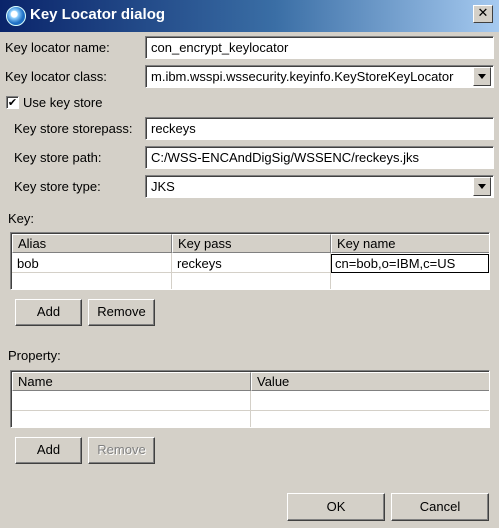 The image size is (499, 528). What do you see at coordinates (319, 128) in the screenshot?
I see `key-store-storepass-input: reckeys` at bounding box center [319, 128].